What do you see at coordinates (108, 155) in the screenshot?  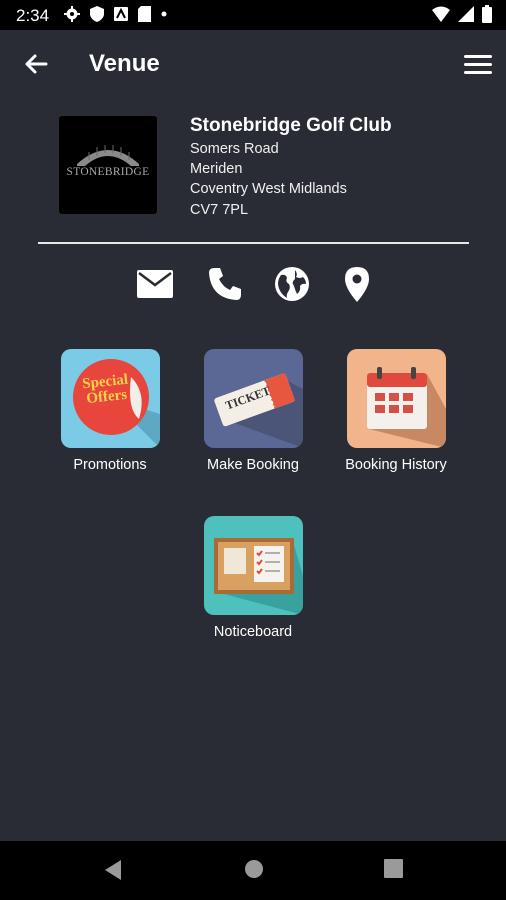 I see `bridge-logo-graphic` at bounding box center [108, 155].